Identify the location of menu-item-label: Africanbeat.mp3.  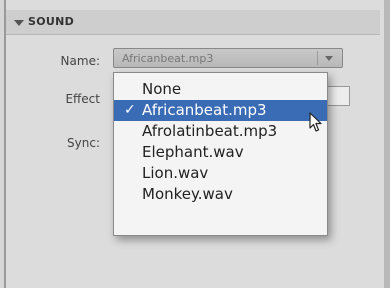
(204, 110).